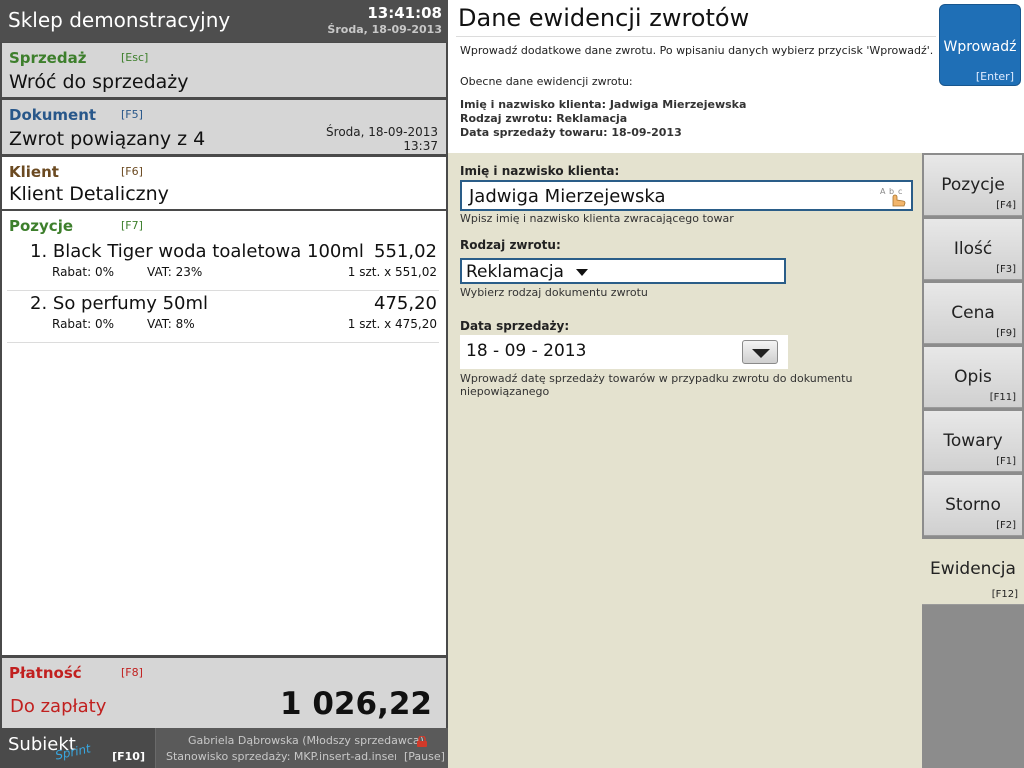 The image size is (1024, 768). I want to click on item-quantity: 1 szt. x 551,02, so click(392, 272).